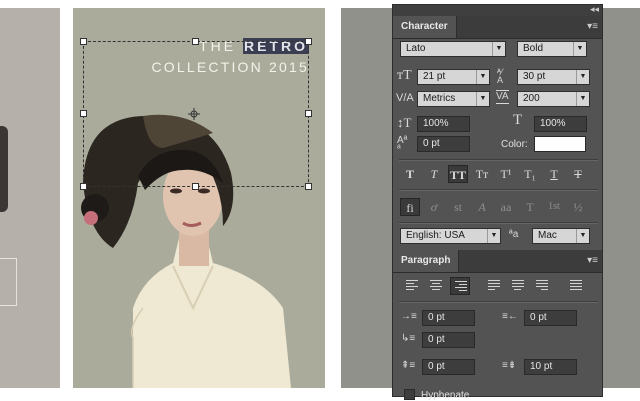 This screenshot has height=401, width=640. I want to click on align-right-button, so click(460, 286).